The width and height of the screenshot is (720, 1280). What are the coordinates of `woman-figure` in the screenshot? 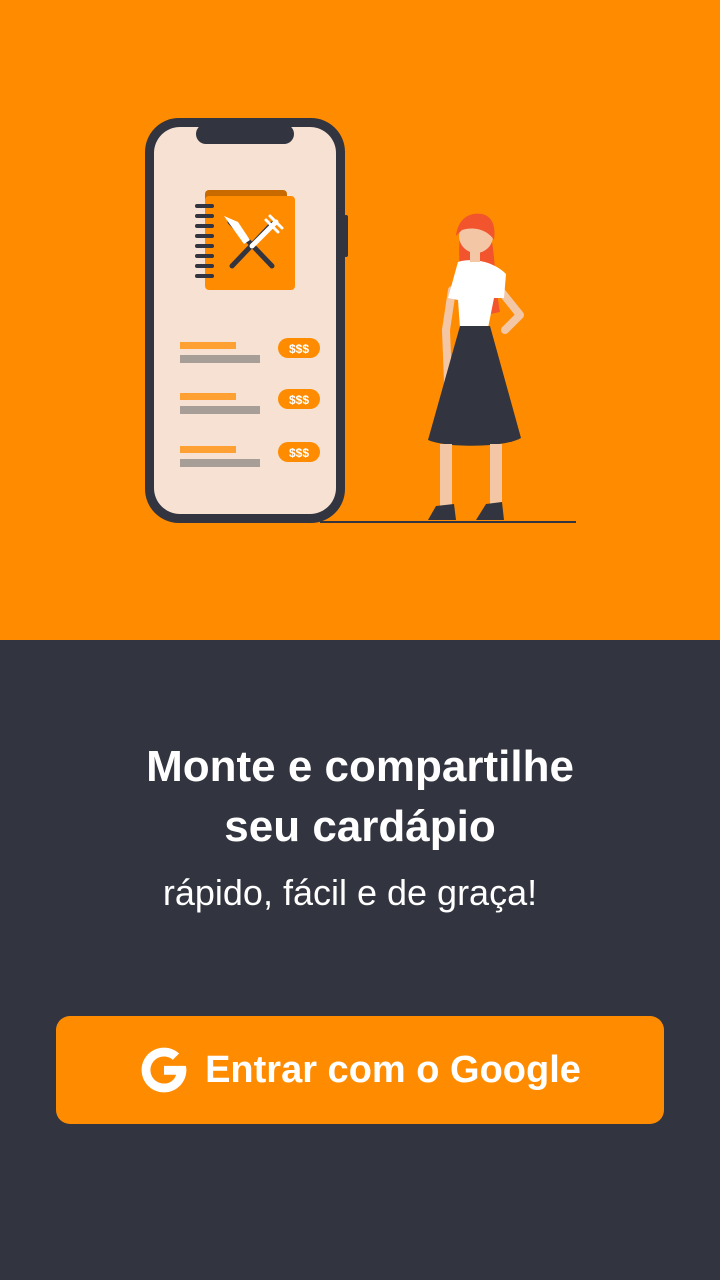 It's located at (476, 366).